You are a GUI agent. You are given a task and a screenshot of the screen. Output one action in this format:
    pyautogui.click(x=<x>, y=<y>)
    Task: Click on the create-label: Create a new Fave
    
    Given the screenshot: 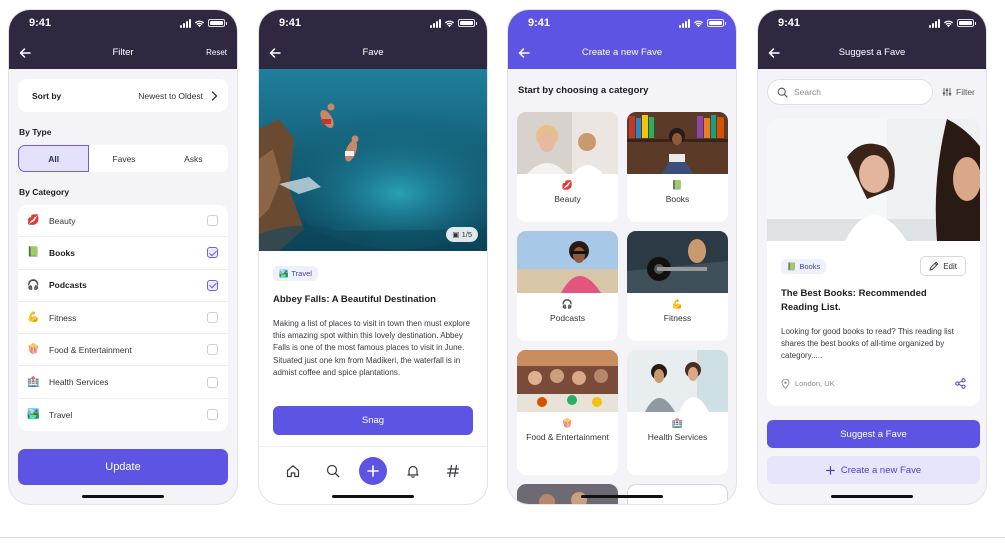 What is the action you would take?
    pyautogui.click(x=881, y=470)
    